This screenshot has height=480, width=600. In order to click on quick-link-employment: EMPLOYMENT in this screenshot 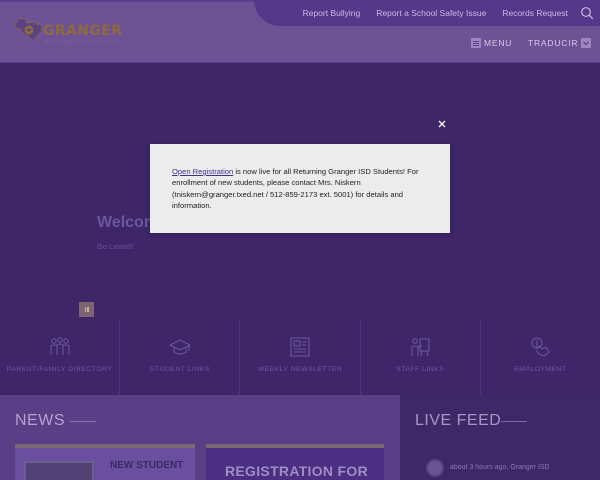, I will do `click(540, 357)`.